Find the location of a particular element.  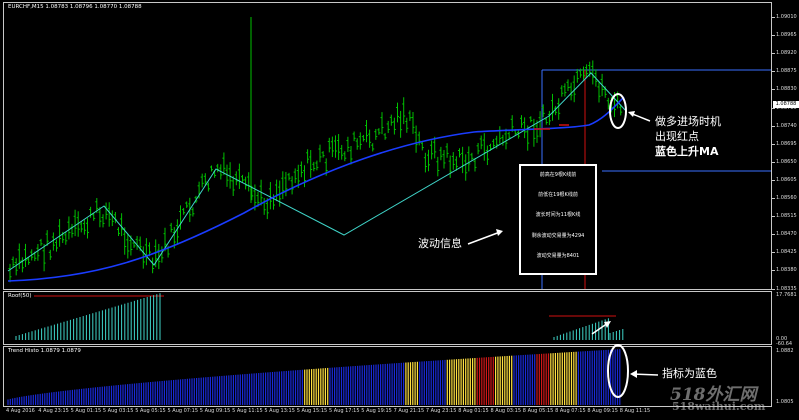

time-axis-label: 5 Aug 07:15 is located at coordinates (183, 411).